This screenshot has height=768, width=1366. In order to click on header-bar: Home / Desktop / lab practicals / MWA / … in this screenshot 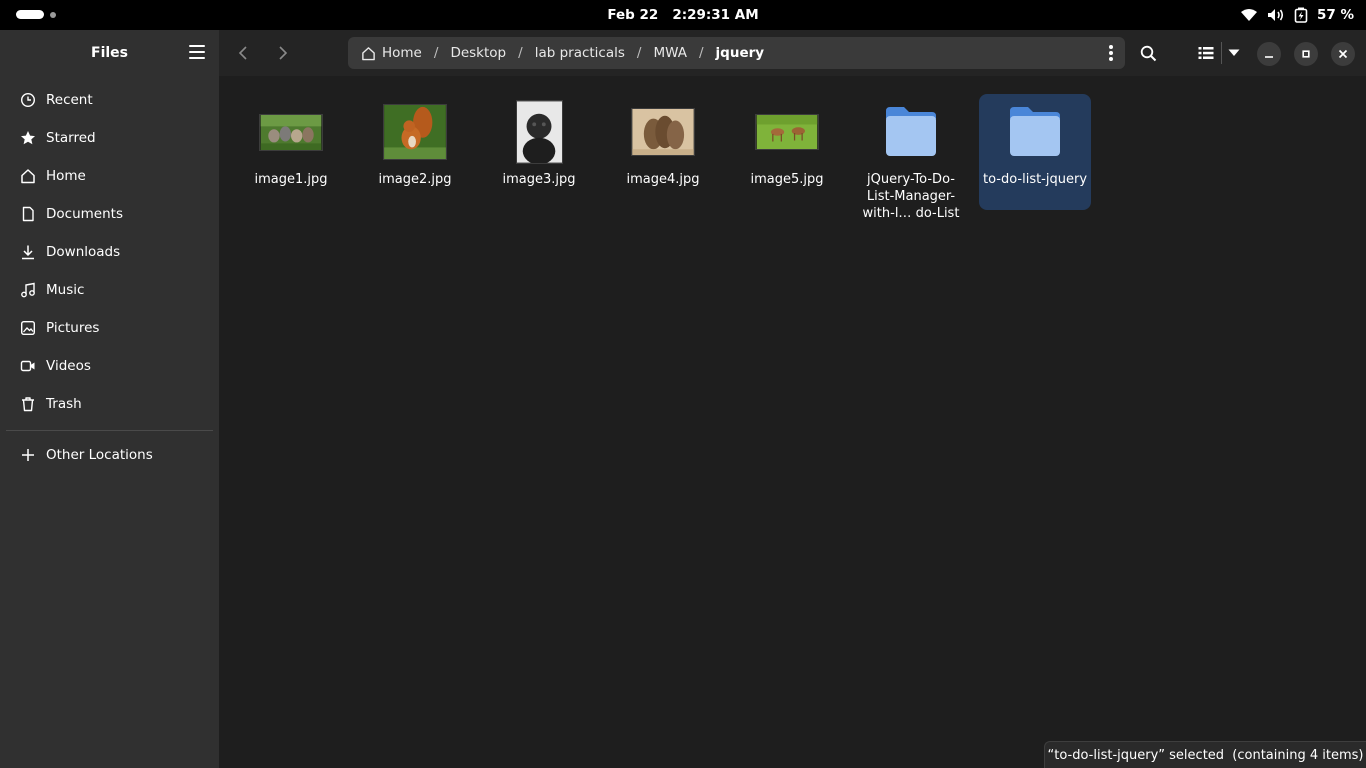, I will do `click(792, 53)`.